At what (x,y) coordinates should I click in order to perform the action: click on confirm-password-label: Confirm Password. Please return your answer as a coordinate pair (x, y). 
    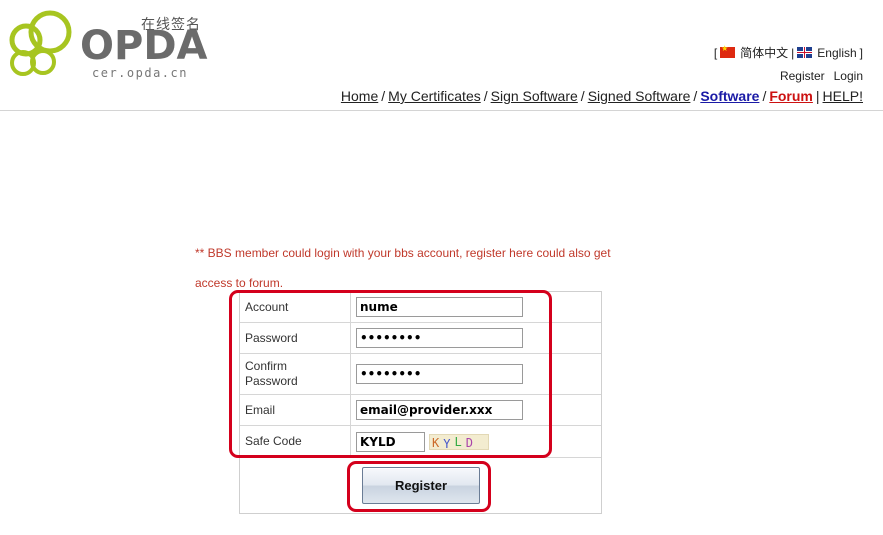
    Looking at the image, I should click on (295, 374).